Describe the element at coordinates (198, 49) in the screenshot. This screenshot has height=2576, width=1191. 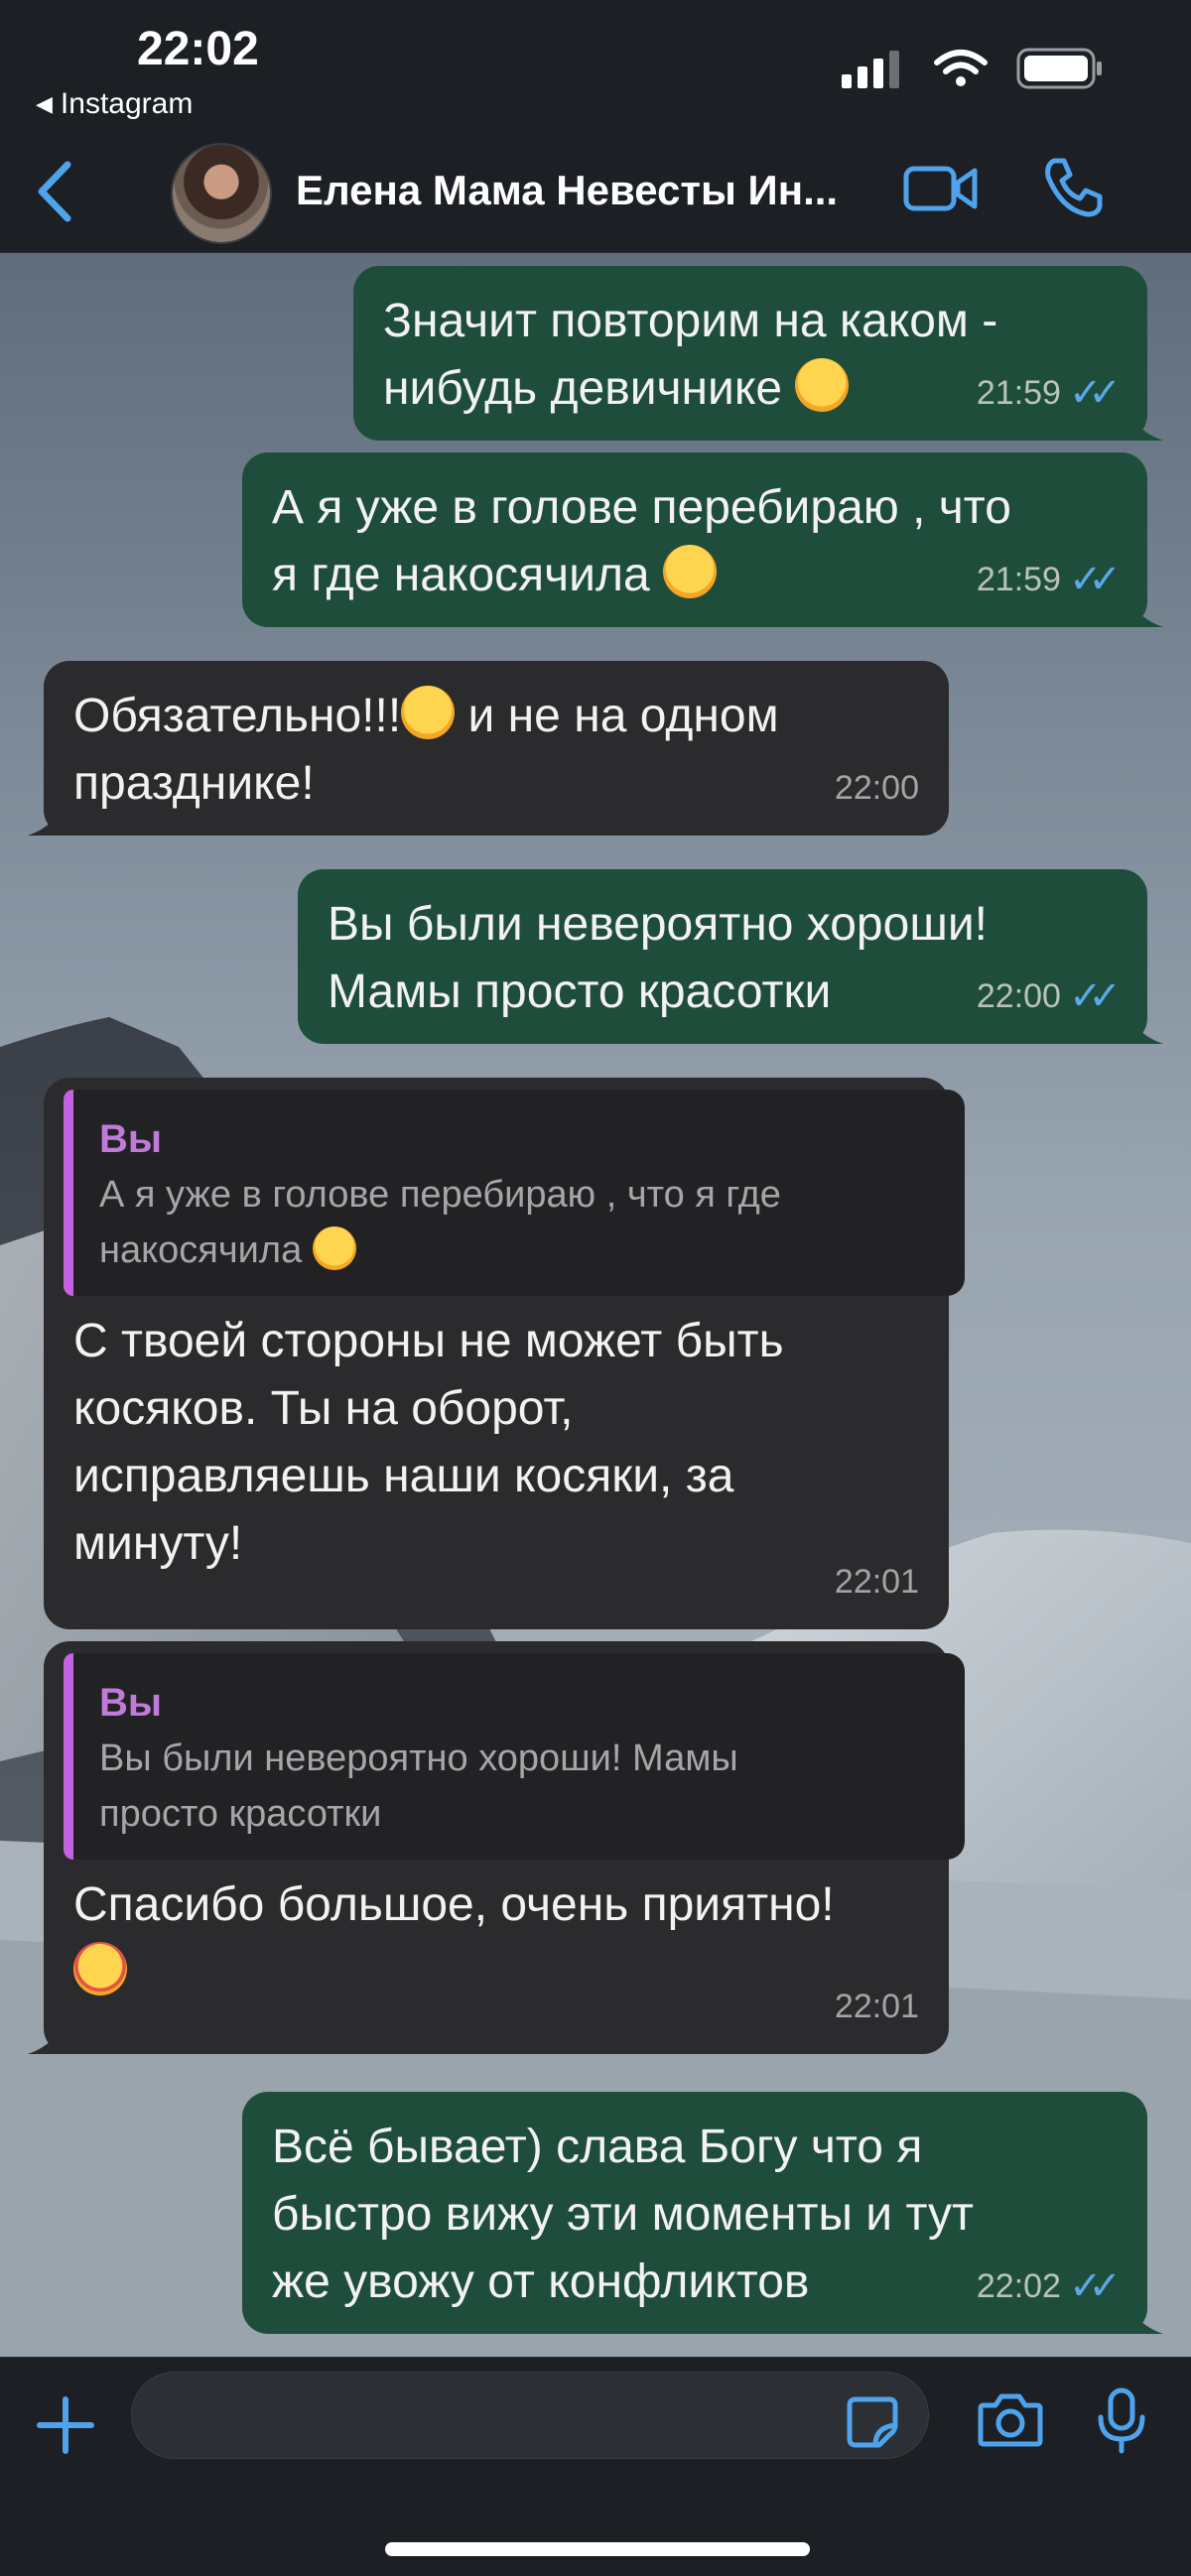
I see `status-time: 22:02` at that location.